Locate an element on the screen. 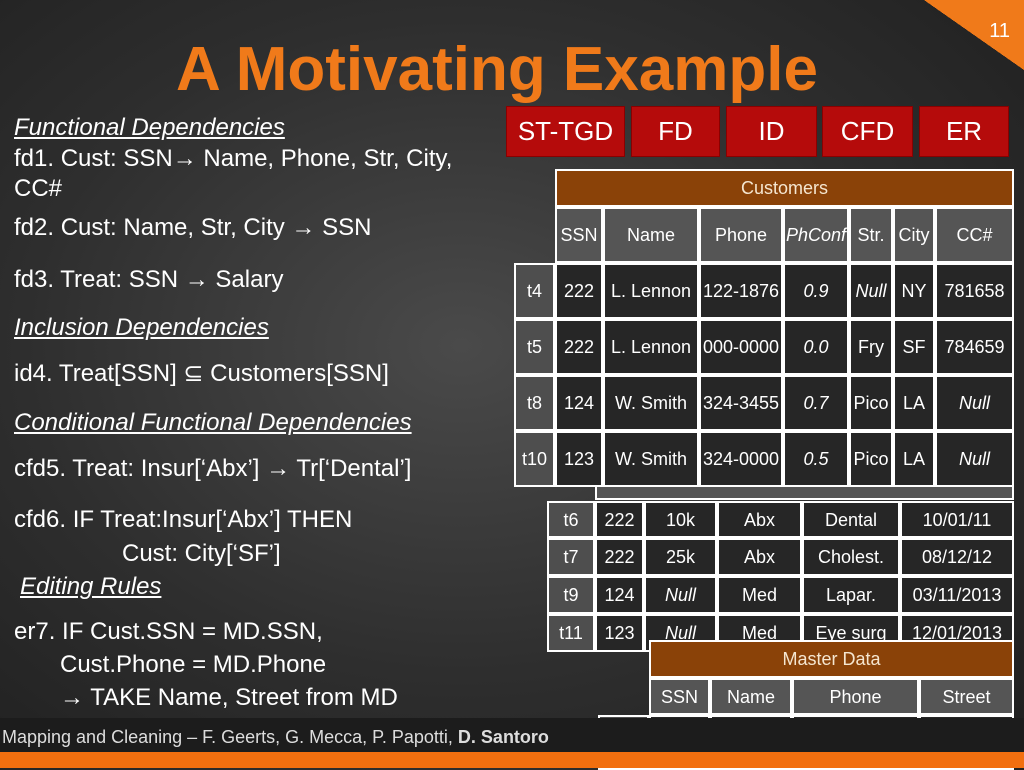 This screenshot has height=770, width=1024. column-header: Str. is located at coordinates (871, 235).